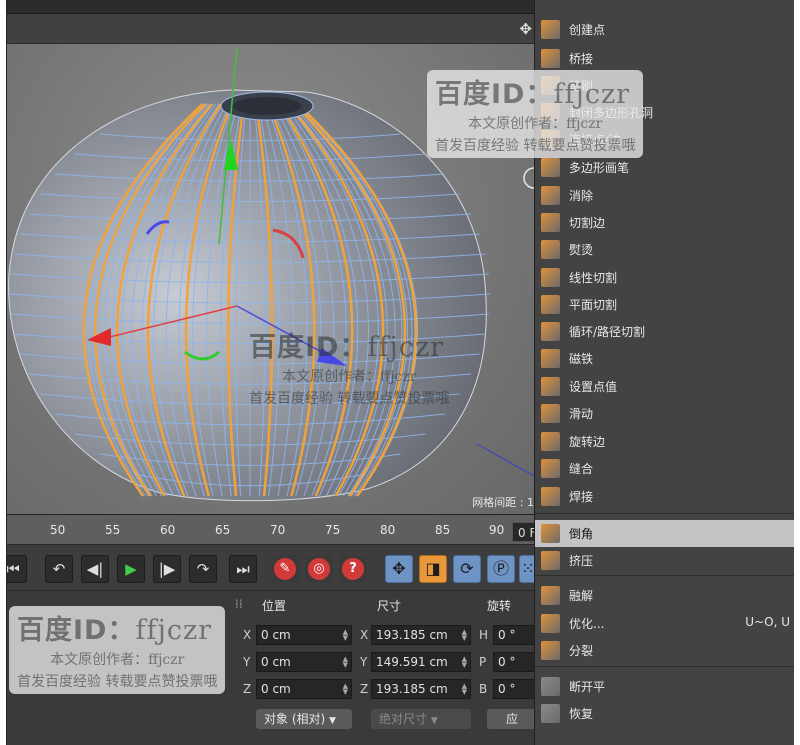 The height and width of the screenshot is (745, 800). Describe the element at coordinates (664, 277) in the screenshot. I see `menu-item-line-cut: 线性切割` at that location.